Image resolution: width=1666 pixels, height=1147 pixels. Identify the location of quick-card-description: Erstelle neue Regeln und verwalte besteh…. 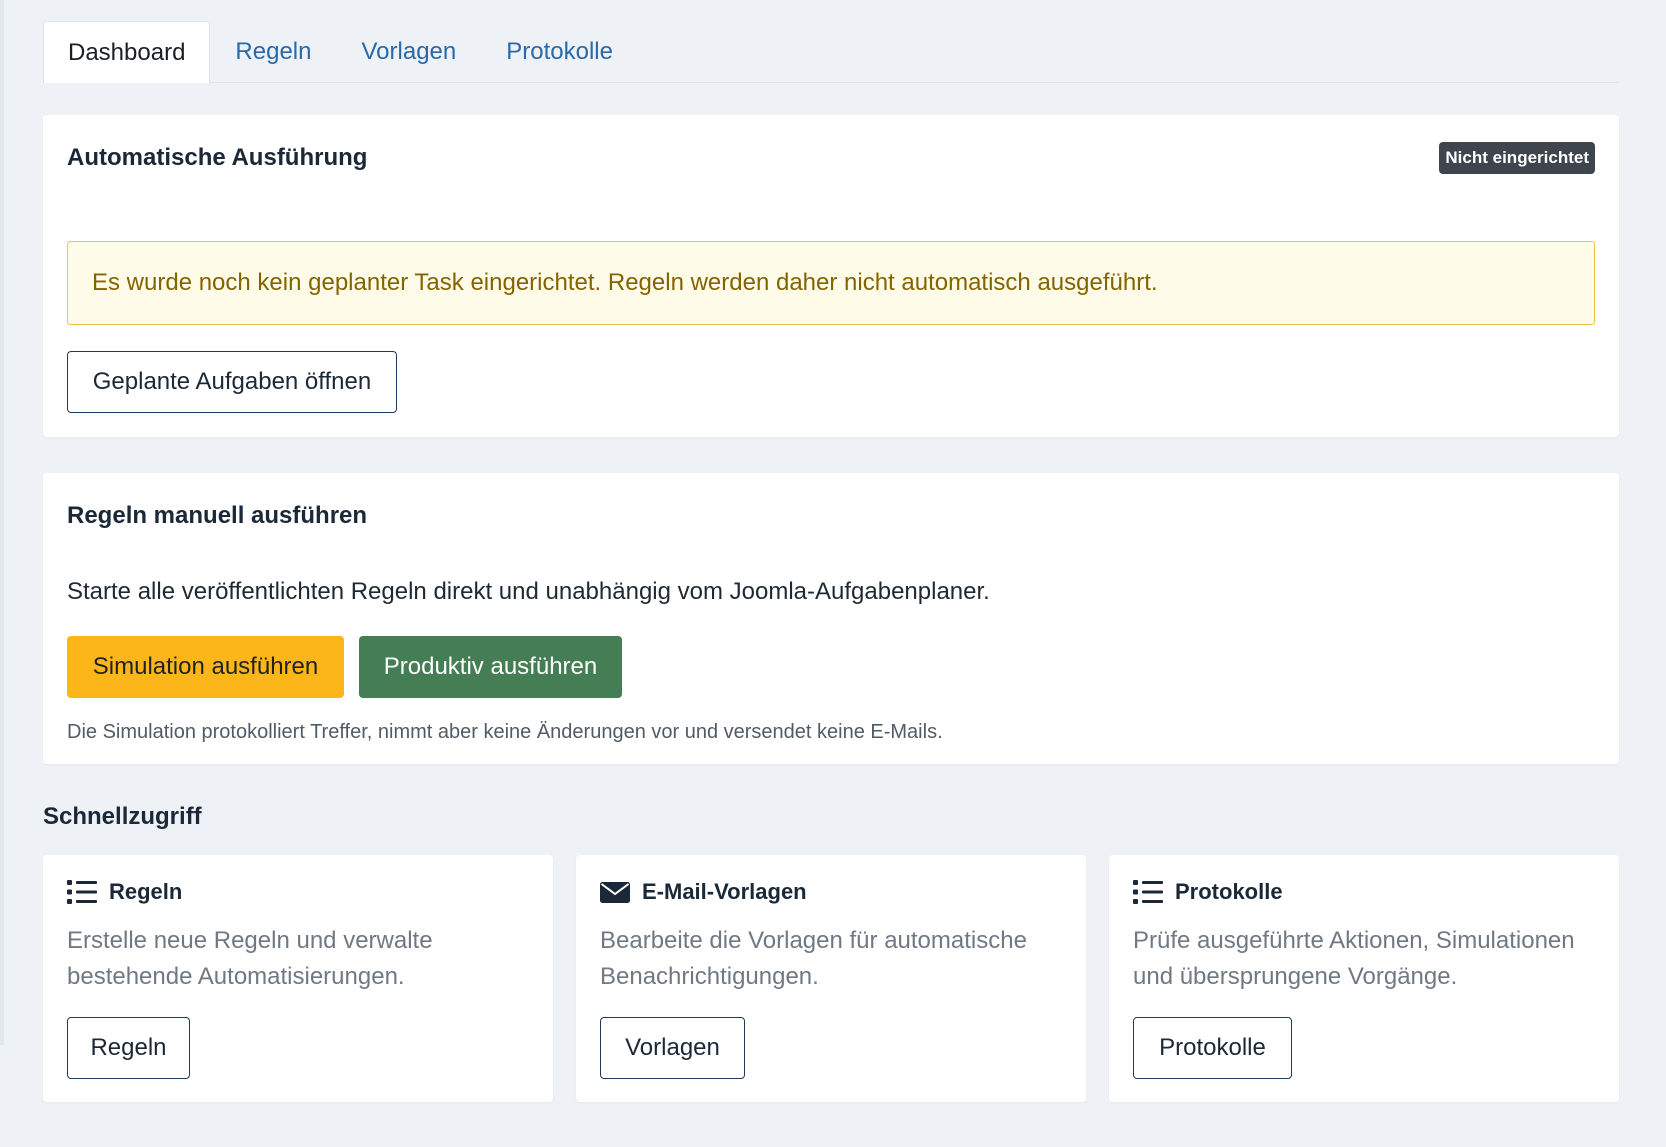
(250, 958).